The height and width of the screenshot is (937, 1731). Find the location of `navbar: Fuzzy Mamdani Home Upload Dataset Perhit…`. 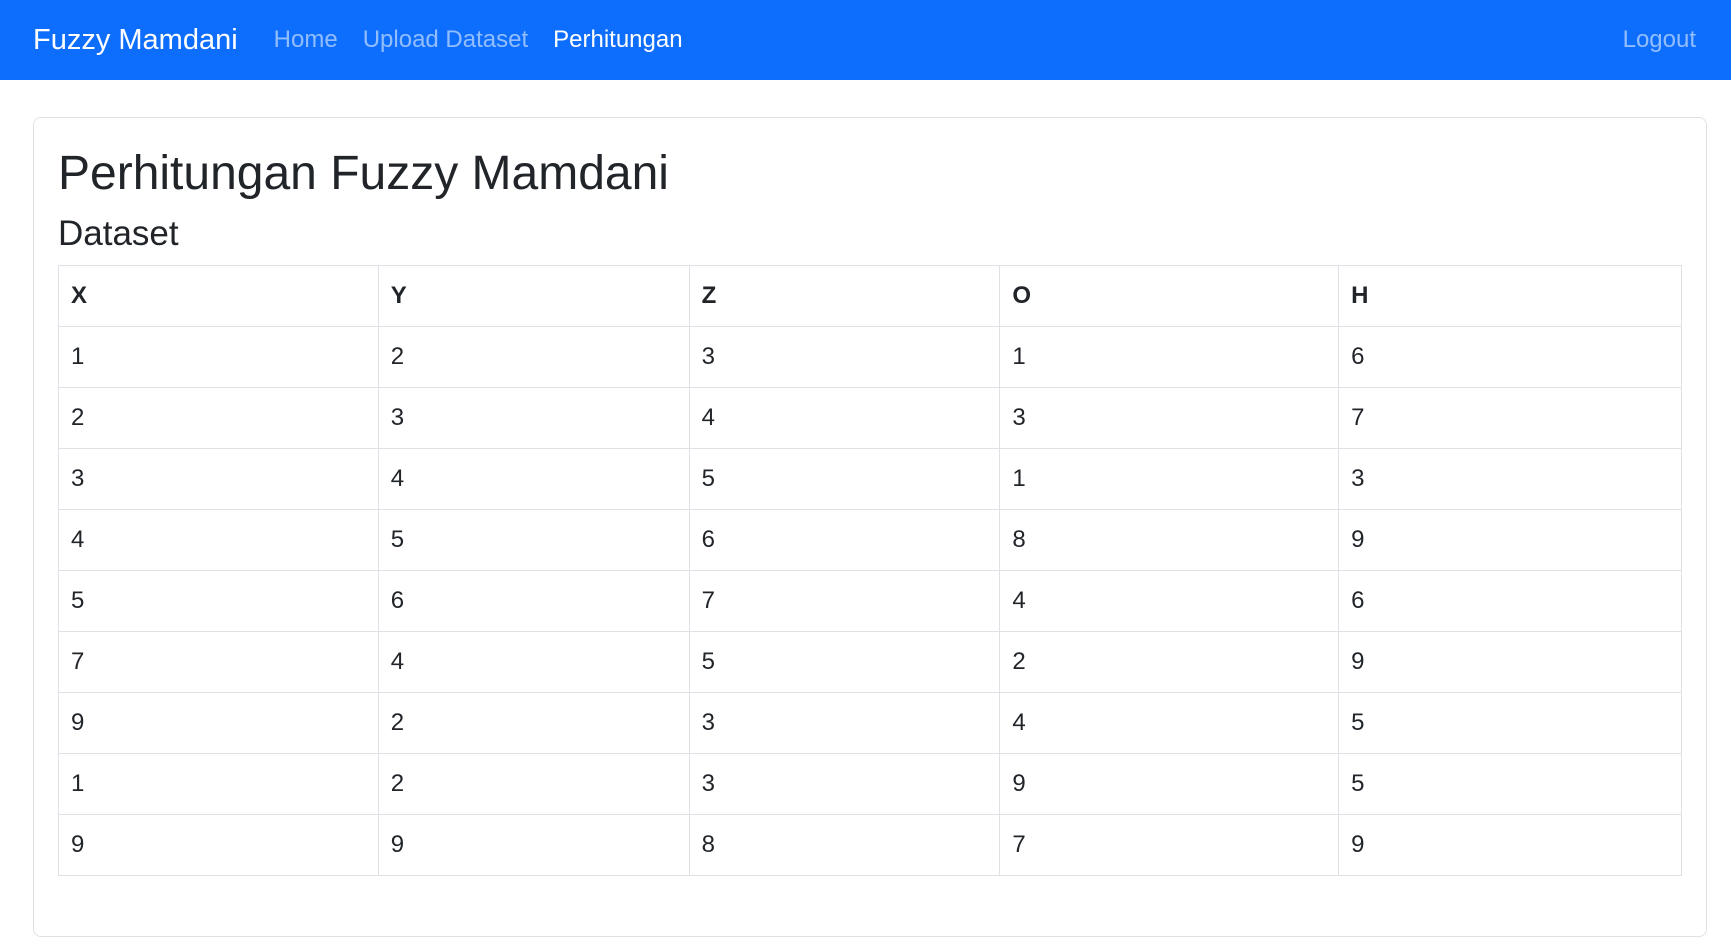

navbar: Fuzzy Mamdani Home Upload Dataset Perhit… is located at coordinates (865, 40).